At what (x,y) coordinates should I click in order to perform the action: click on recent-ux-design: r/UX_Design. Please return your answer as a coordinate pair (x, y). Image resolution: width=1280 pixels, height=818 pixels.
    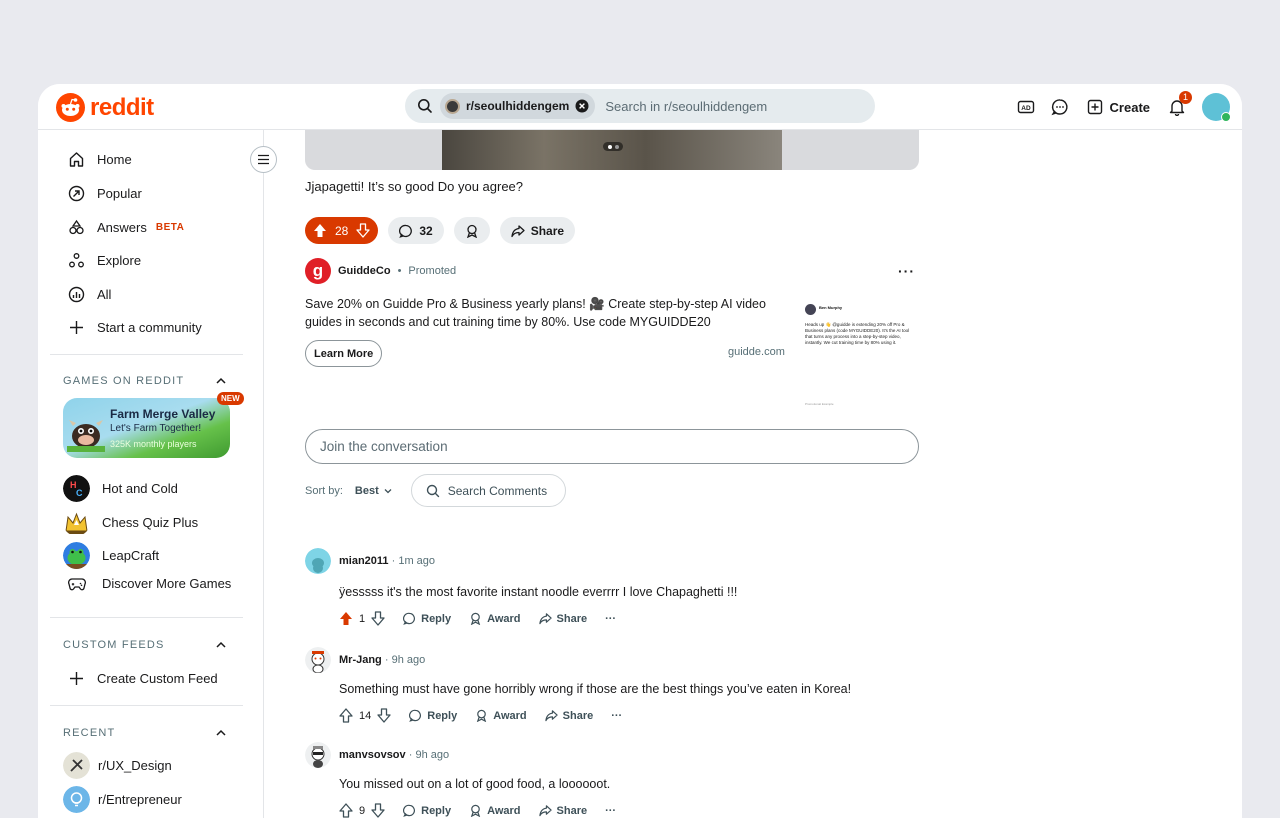
    Looking at the image, I should click on (117, 765).